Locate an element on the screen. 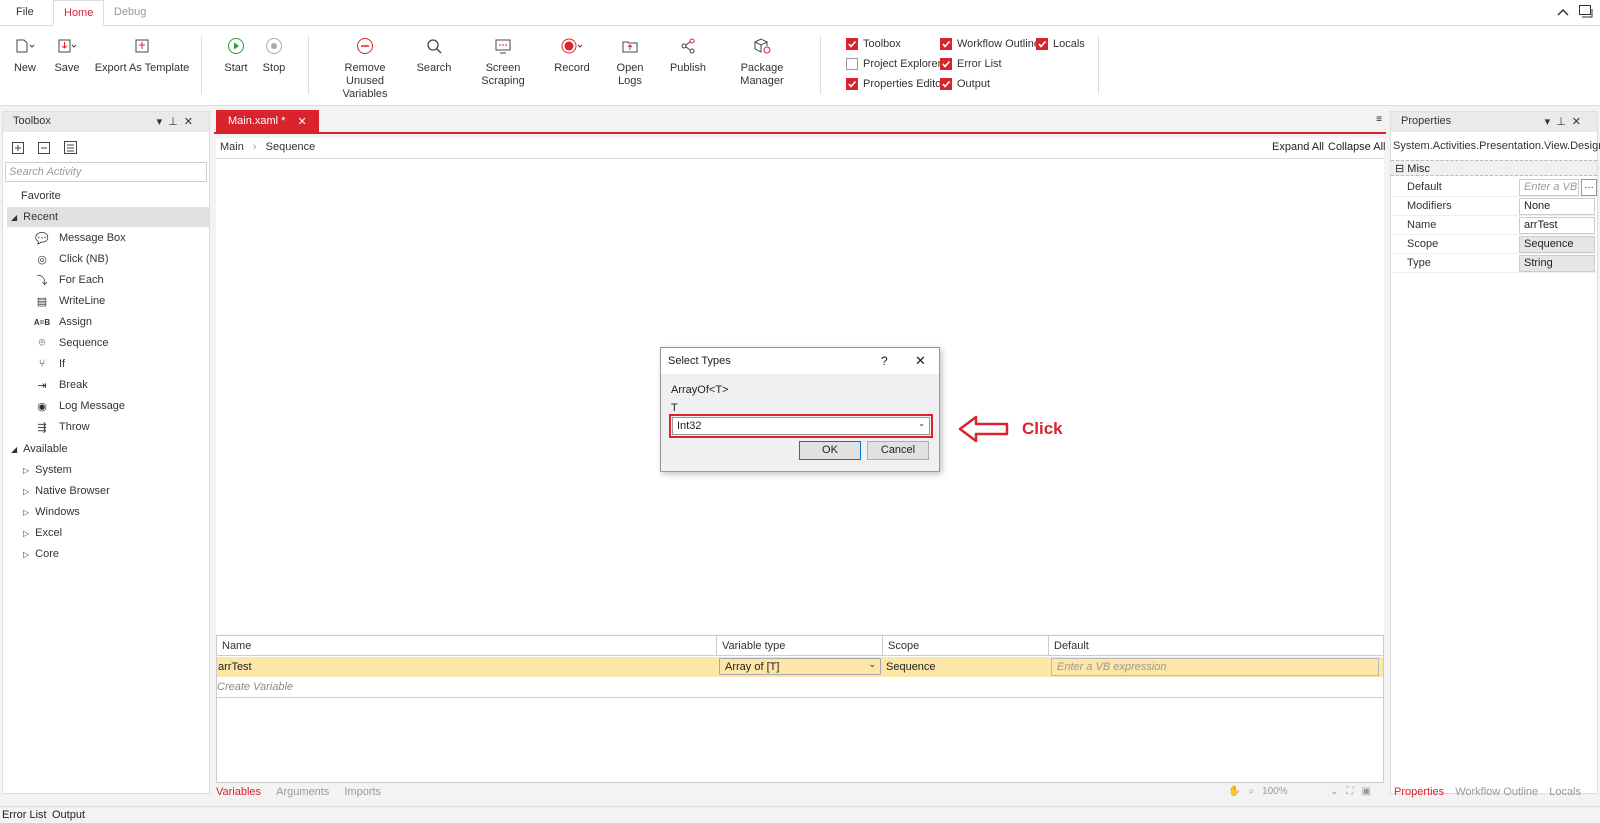 The image size is (1600, 823). open-logs-button: Open Logs is located at coordinates (630, 61).